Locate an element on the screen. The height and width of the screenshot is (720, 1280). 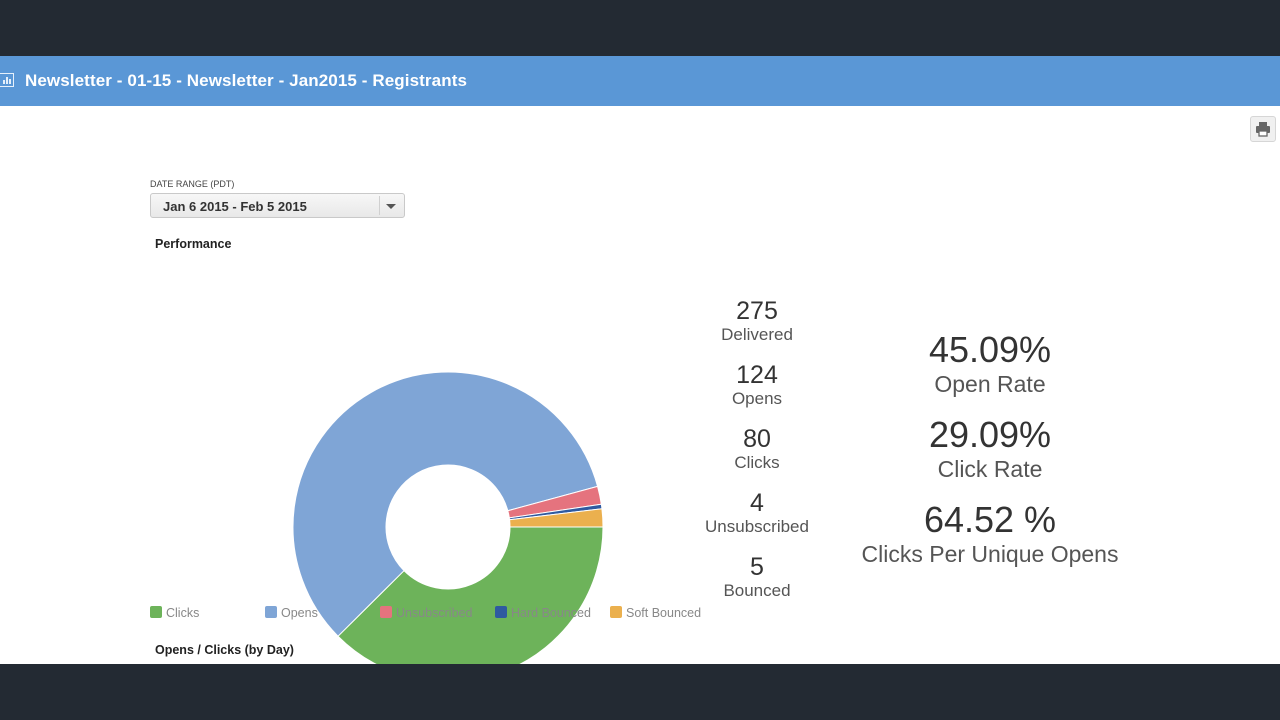
opens-clicks-by-day-title: Opens / Clicks (by Day) is located at coordinates (224, 650).